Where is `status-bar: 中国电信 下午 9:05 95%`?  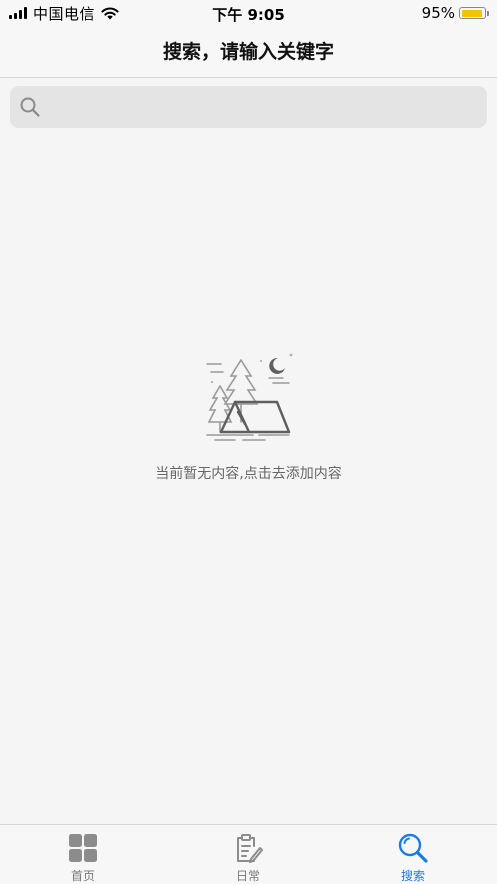
status-bar: 中国电信 下午 9:05 95% is located at coordinates (248, 13).